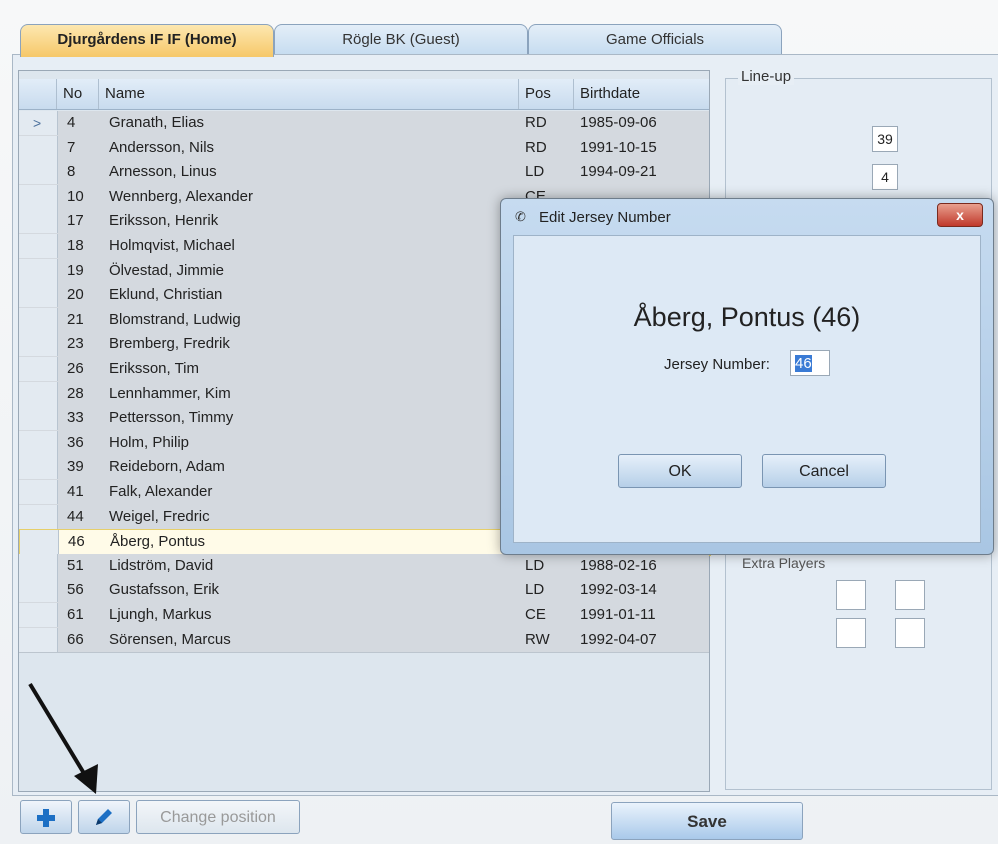 The height and width of the screenshot is (844, 998). I want to click on column-header-birthdate: Birthdate, so click(641, 94).